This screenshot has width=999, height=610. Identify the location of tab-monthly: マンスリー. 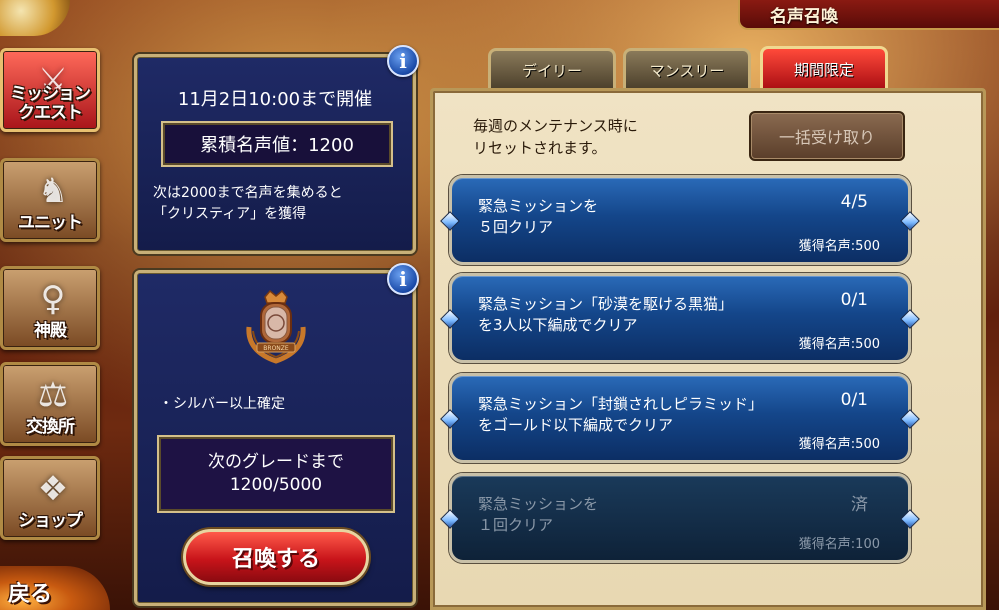
(687, 69).